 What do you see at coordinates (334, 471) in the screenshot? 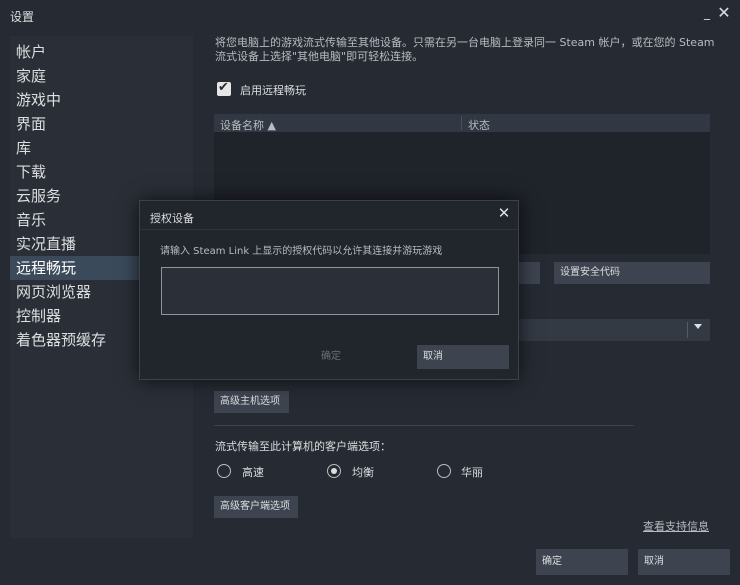
I see `quality-radio-balanced` at bounding box center [334, 471].